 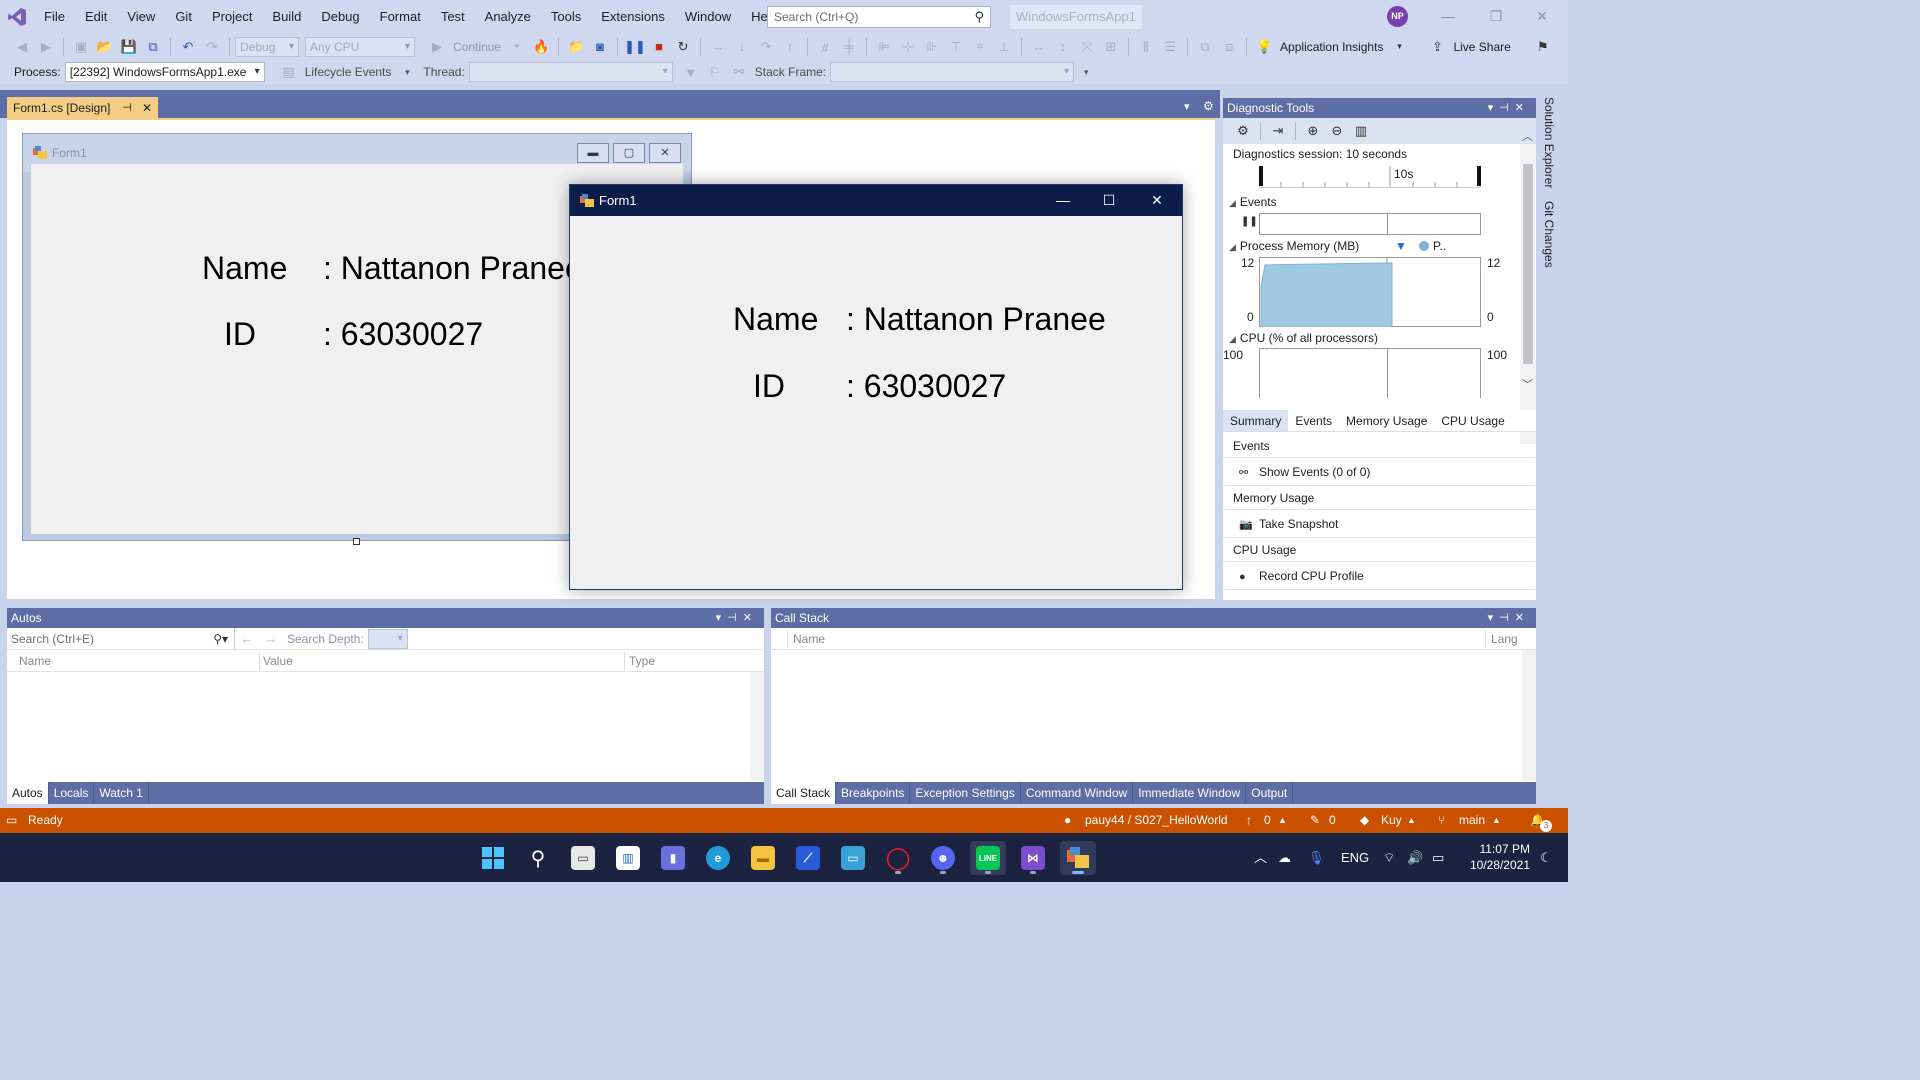 What do you see at coordinates (493, 858) in the screenshot?
I see `start-button` at bounding box center [493, 858].